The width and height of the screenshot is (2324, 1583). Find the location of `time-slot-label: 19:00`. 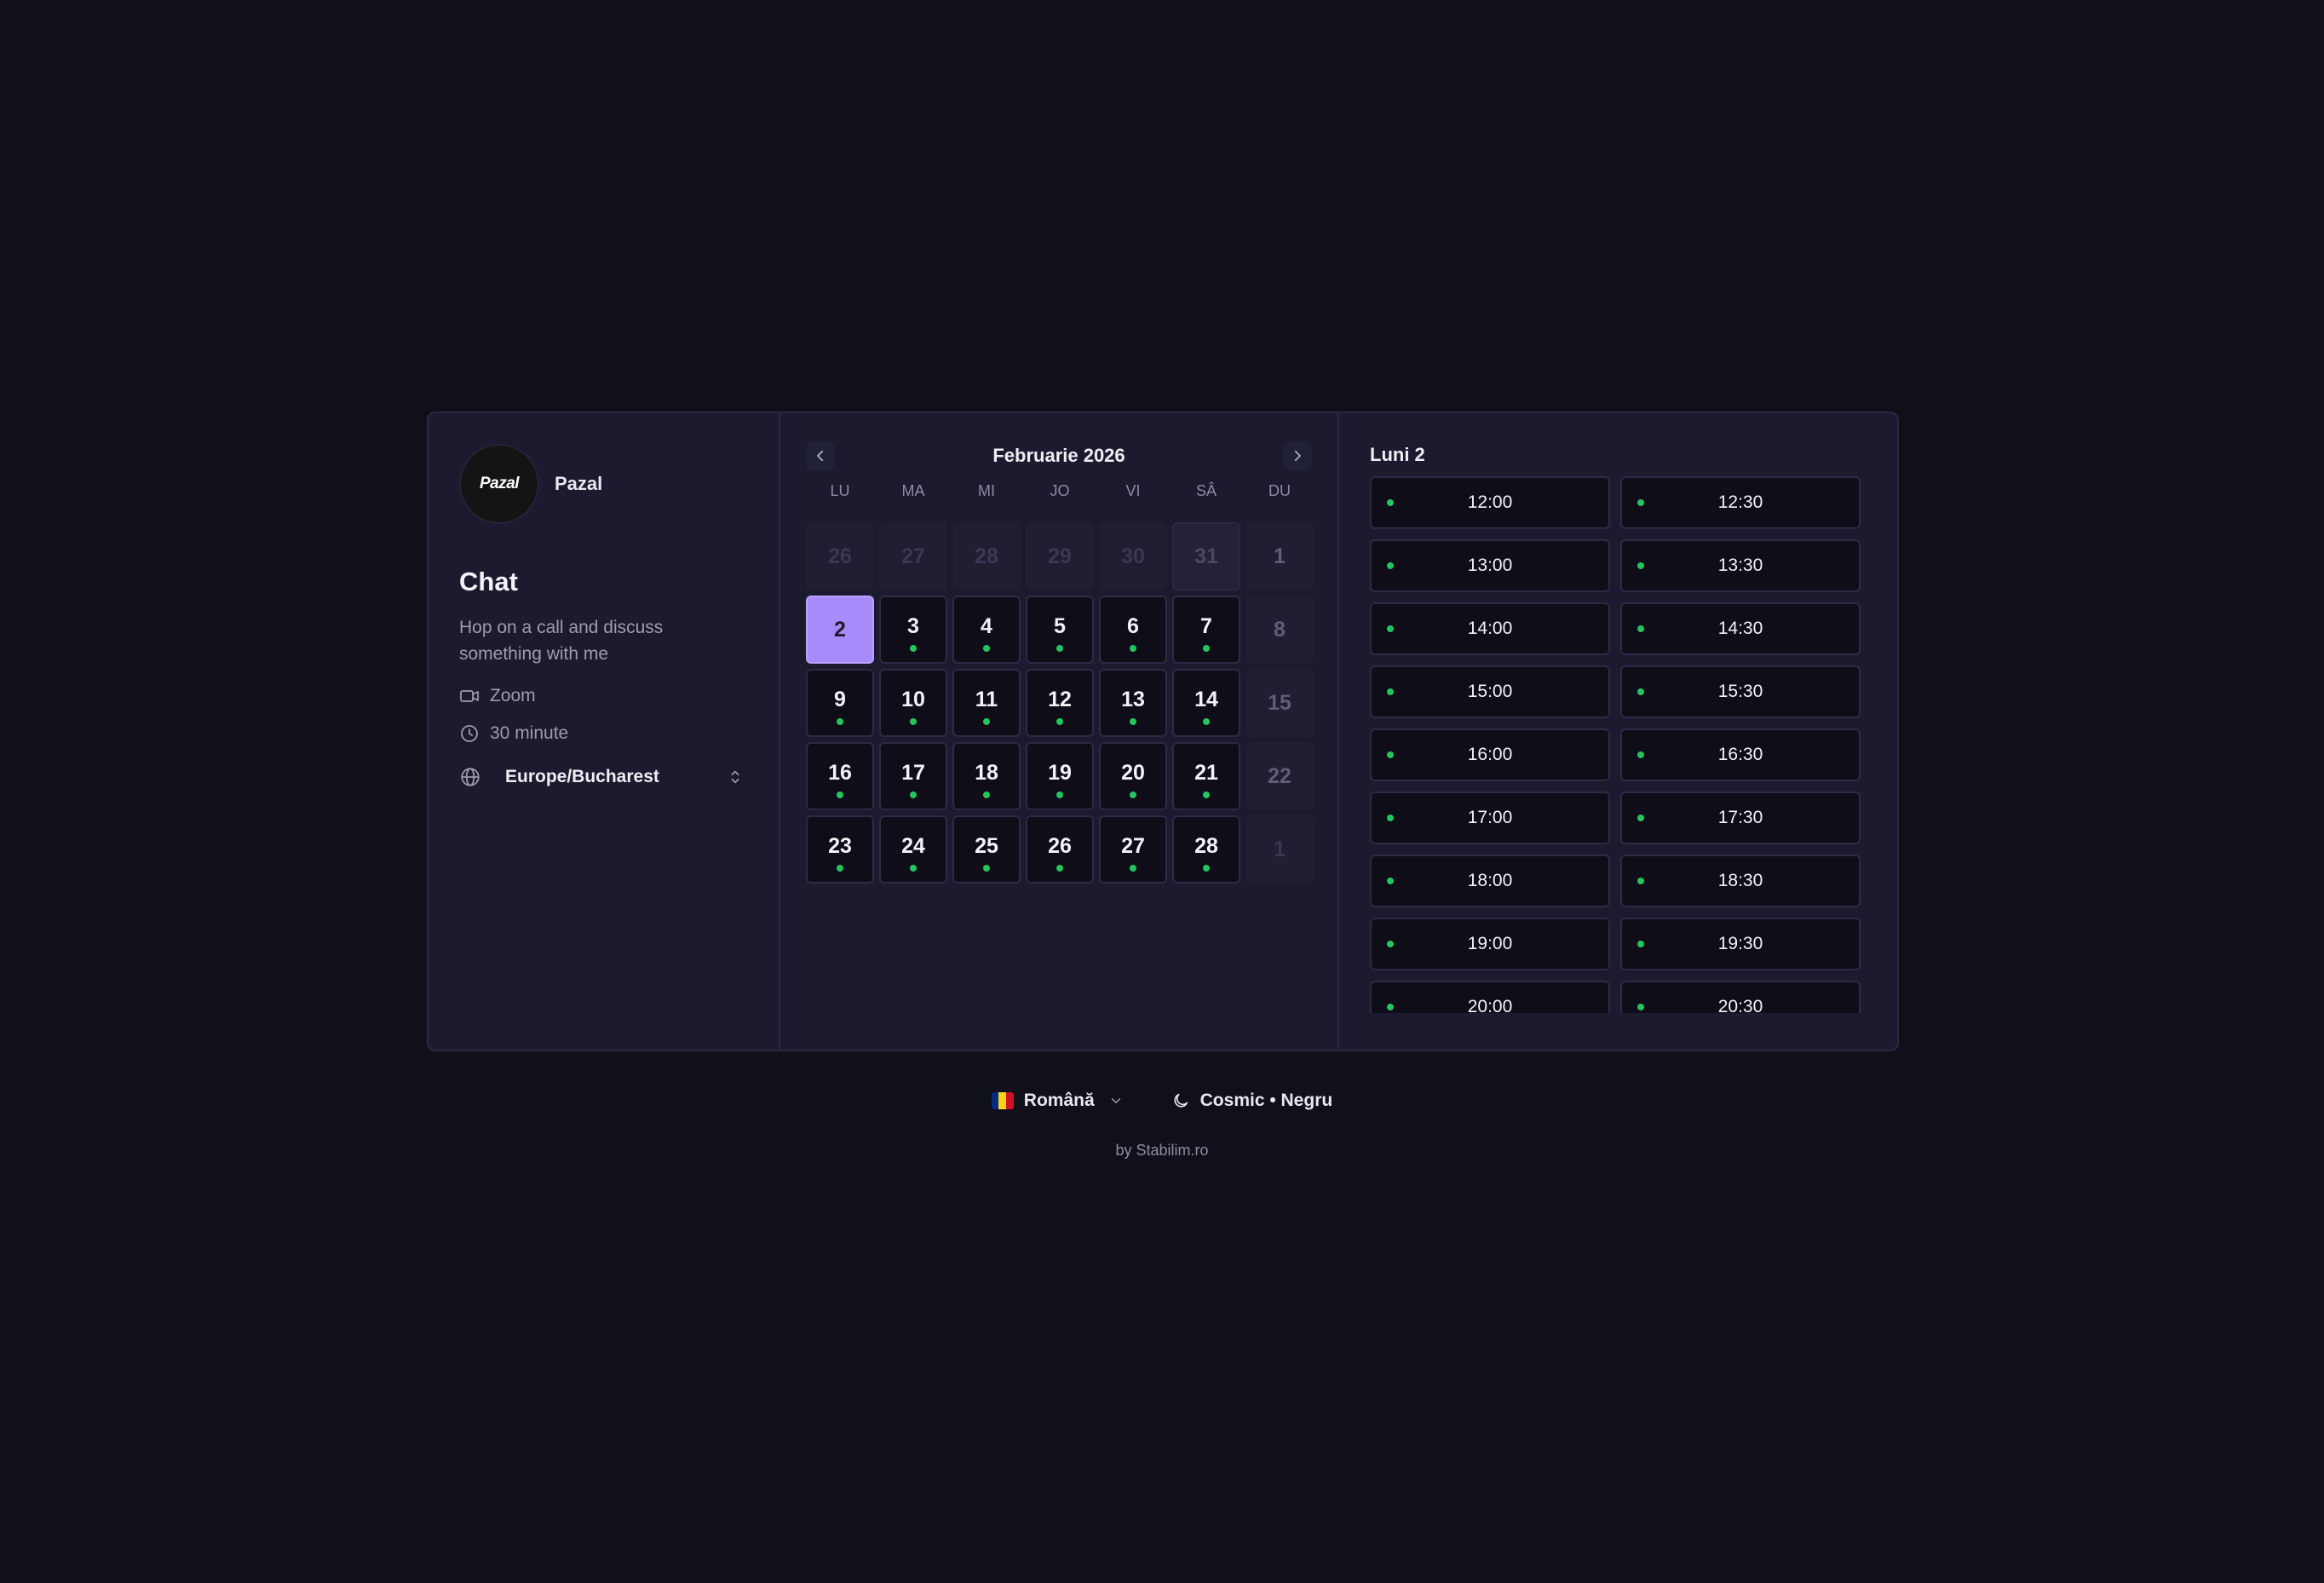

time-slot-label: 19:00 is located at coordinates (1490, 943).